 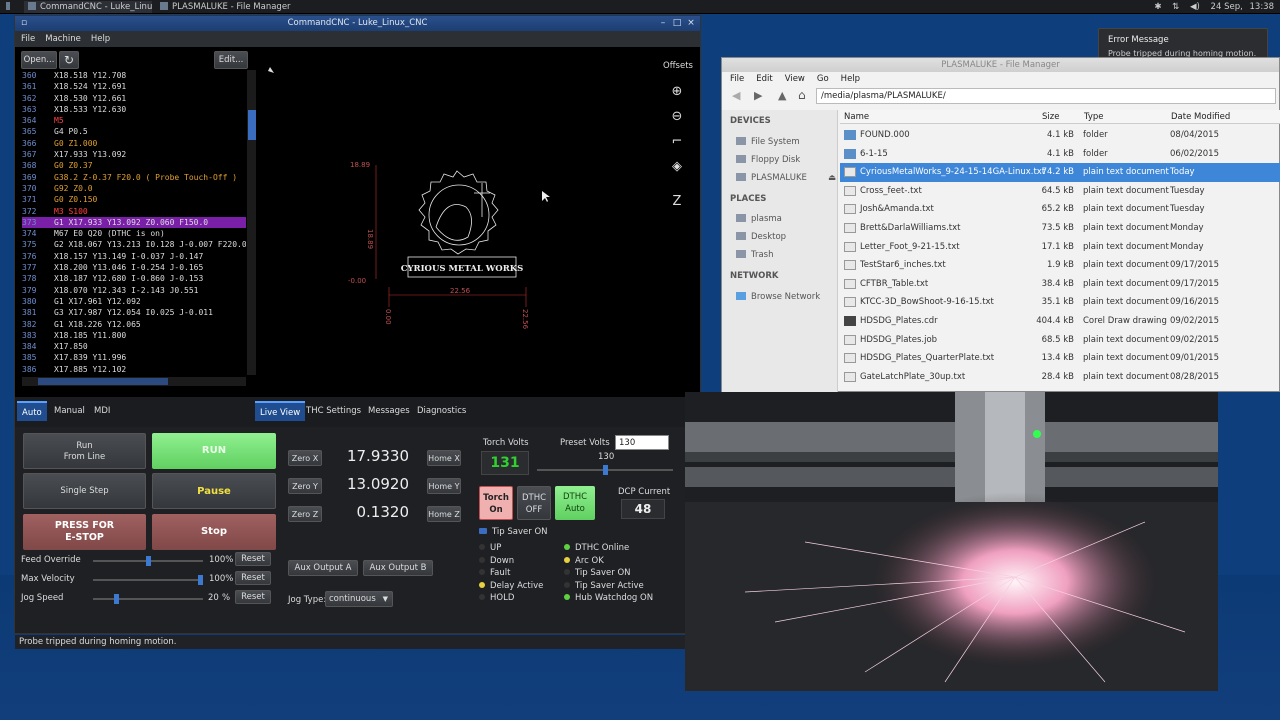 What do you see at coordinates (134, 290) in the screenshot?
I see `gcode-line: 379 X18.070 Y12.343 I-2.143 J0.551` at bounding box center [134, 290].